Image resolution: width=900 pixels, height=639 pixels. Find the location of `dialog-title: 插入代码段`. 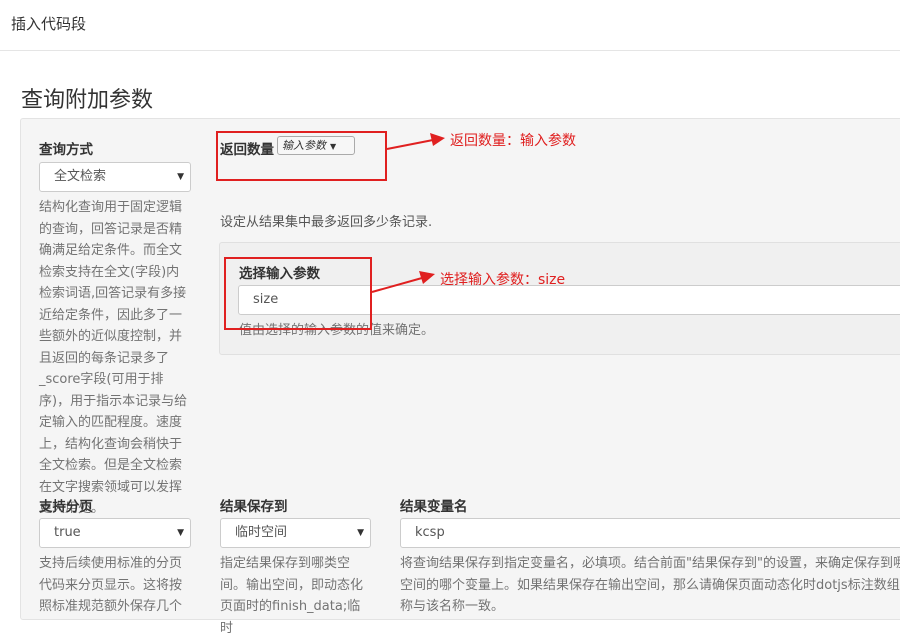

dialog-title: 插入代码段 is located at coordinates (49, 24).